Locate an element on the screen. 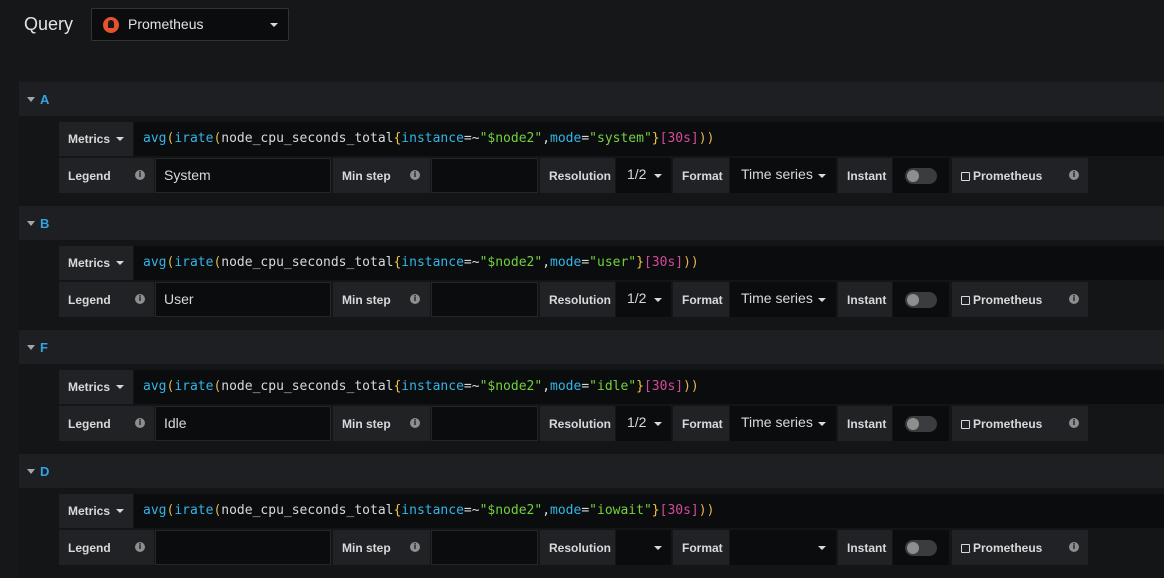 The height and width of the screenshot is (578, 1164). resolution-select is located at coordinates (643, 547).